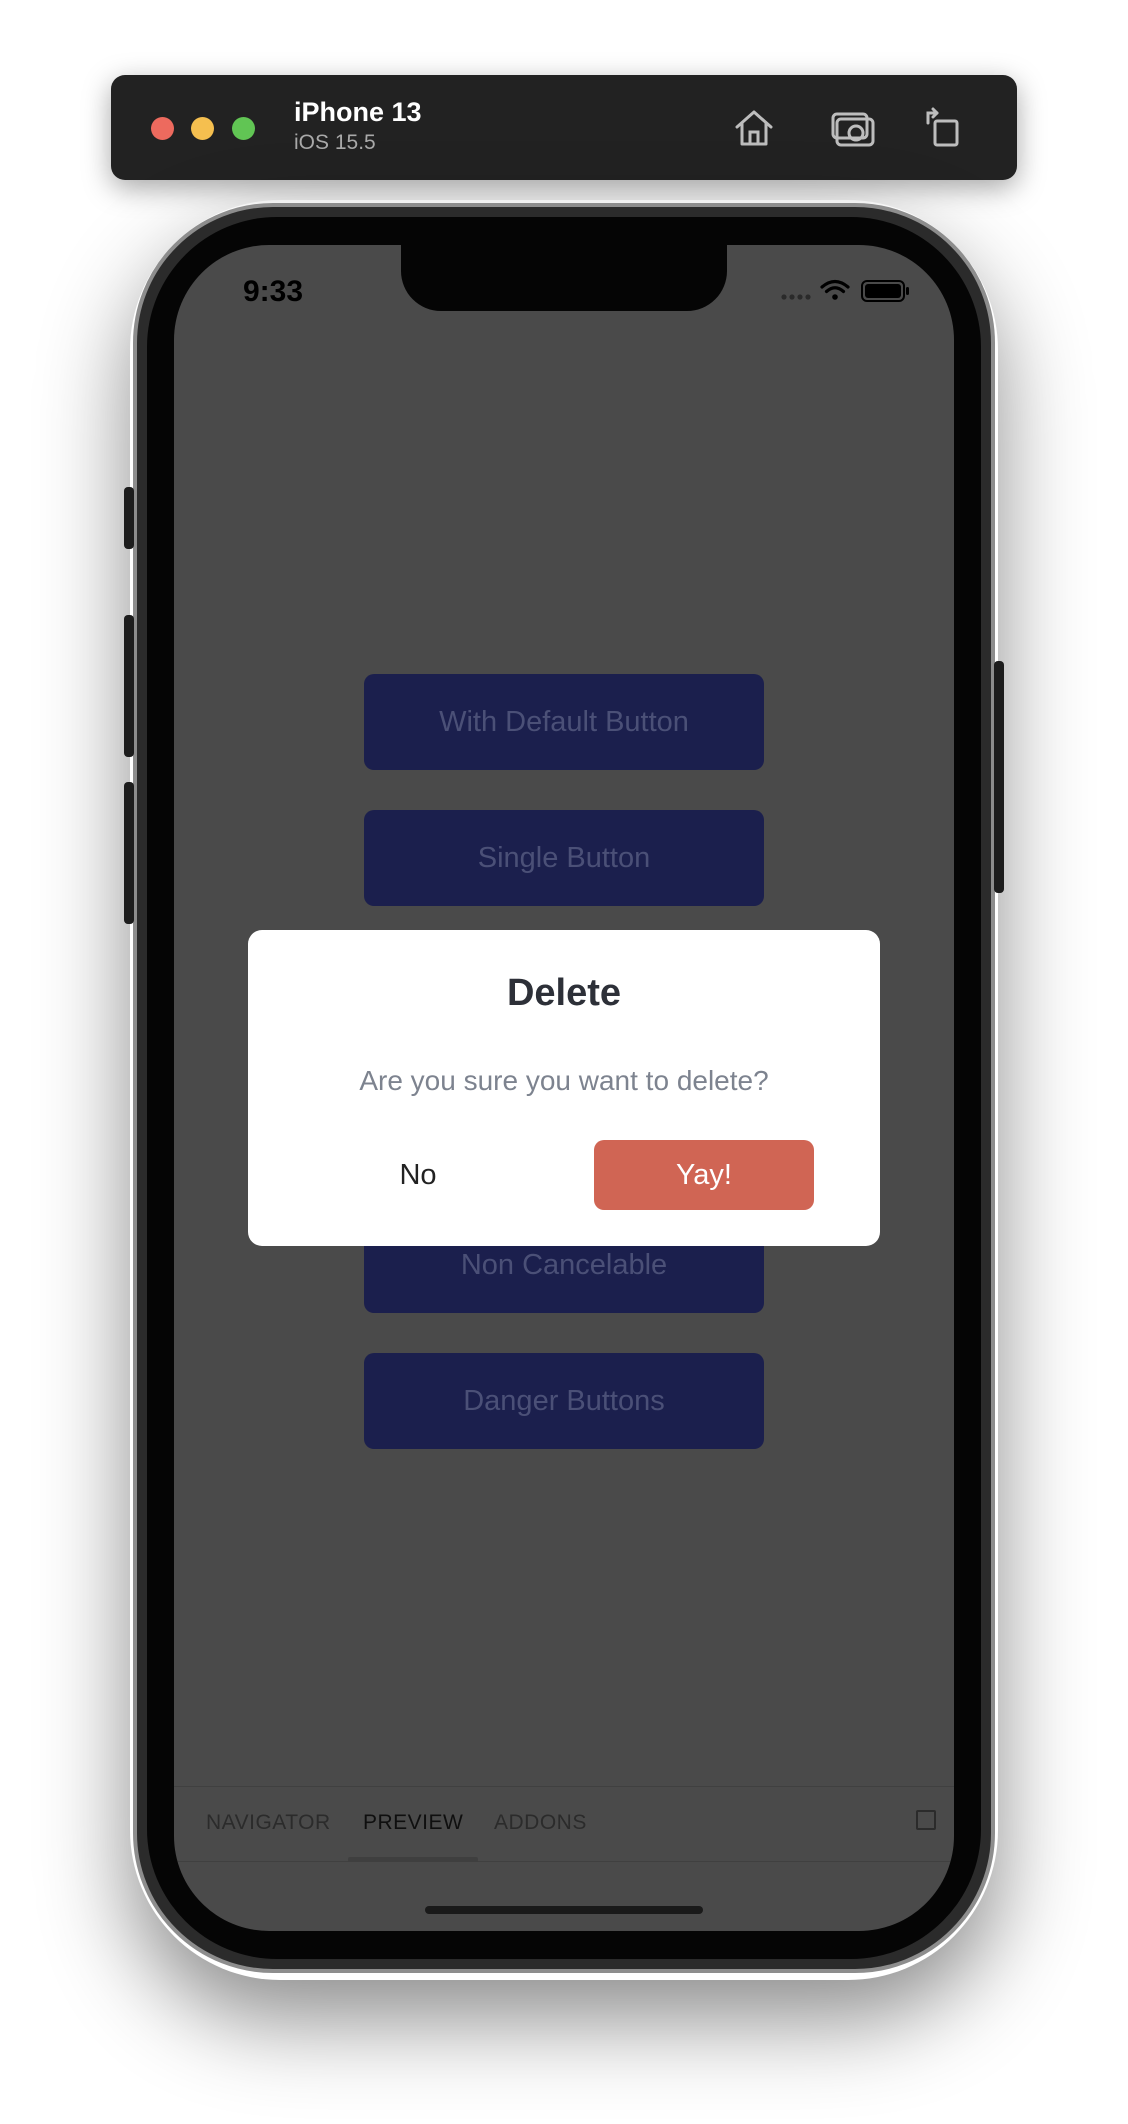 The width and height of the screenshot is (1128, 2124). Describe the element at coordinates (564, 1910) in the screenshot. I see `home-indicator` at that location.